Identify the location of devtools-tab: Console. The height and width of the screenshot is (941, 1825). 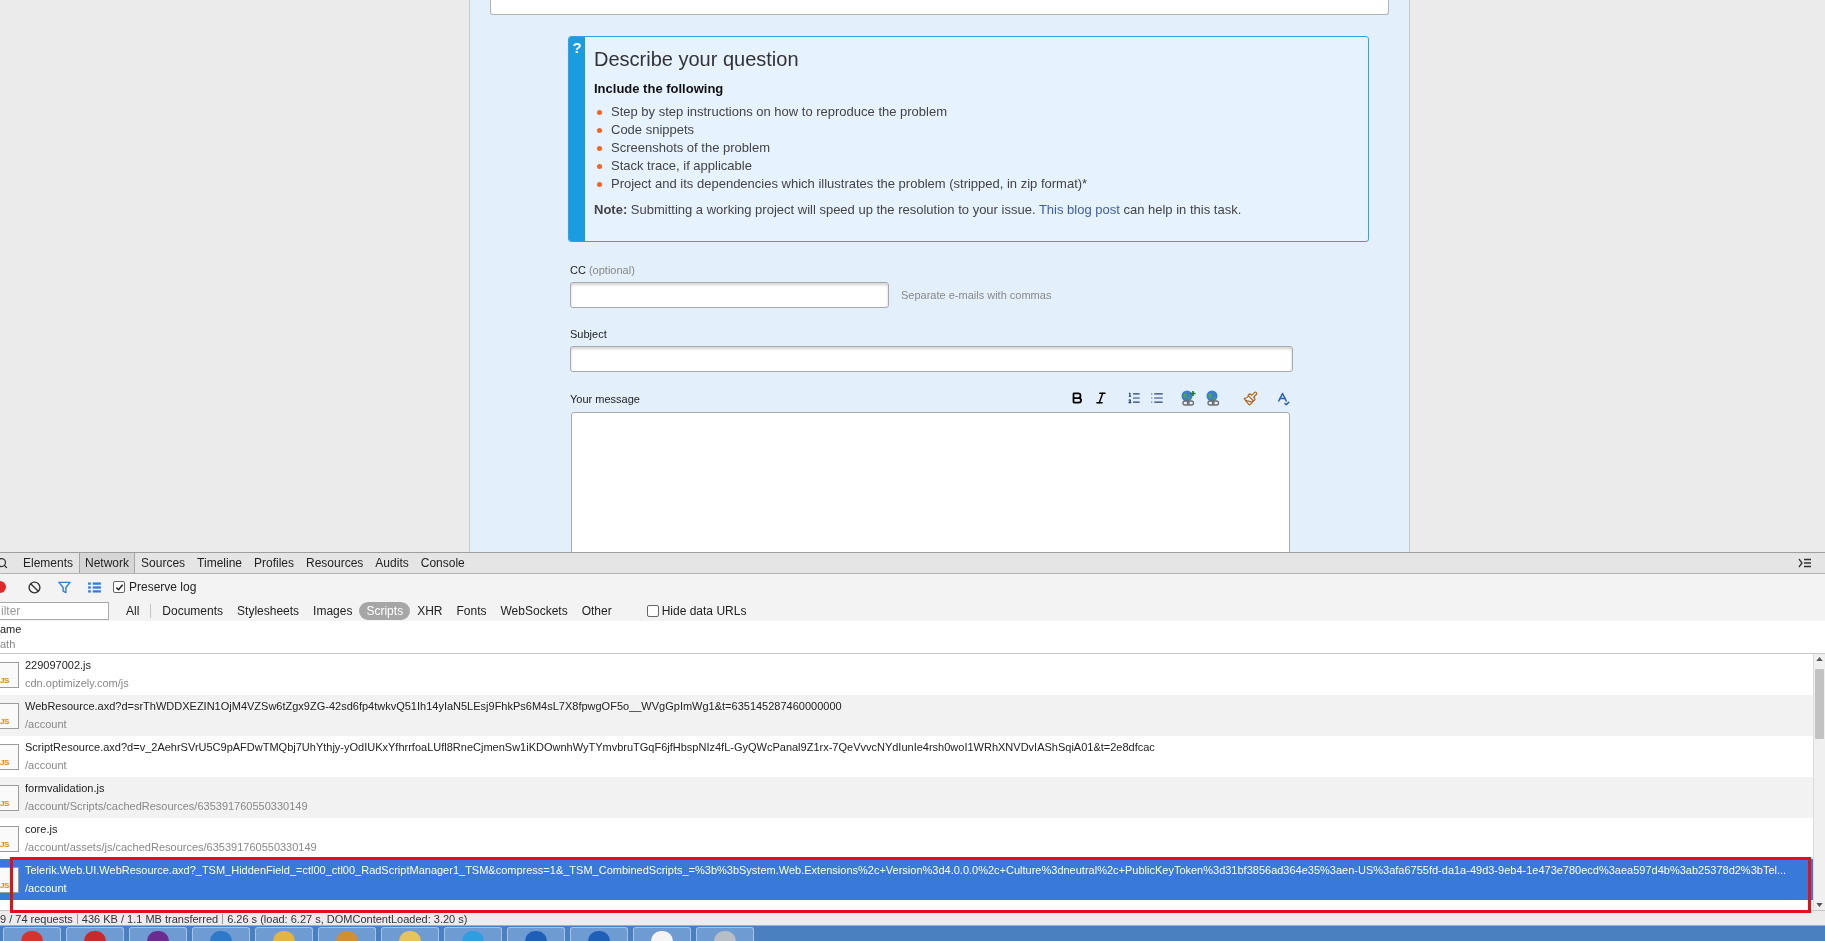
(442, 563).